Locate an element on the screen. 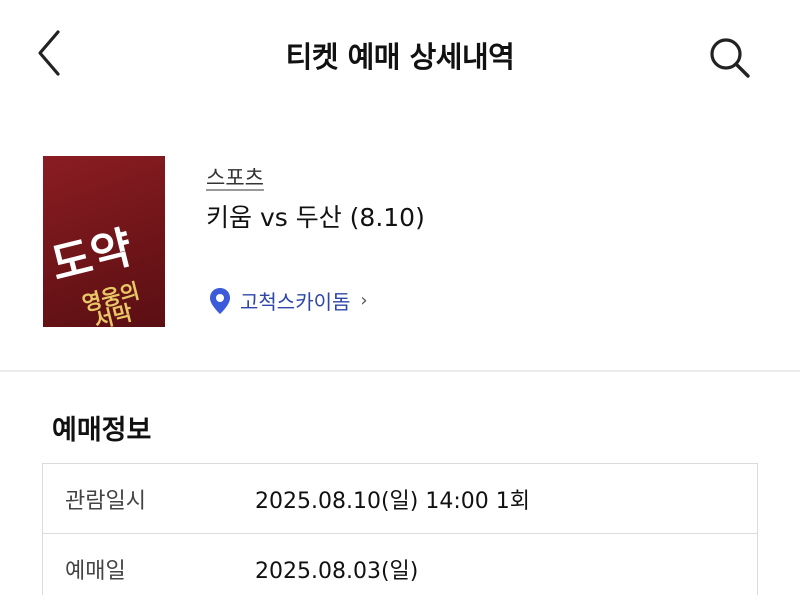  chevron-right-icon: › is located at coordinates (364, 300).